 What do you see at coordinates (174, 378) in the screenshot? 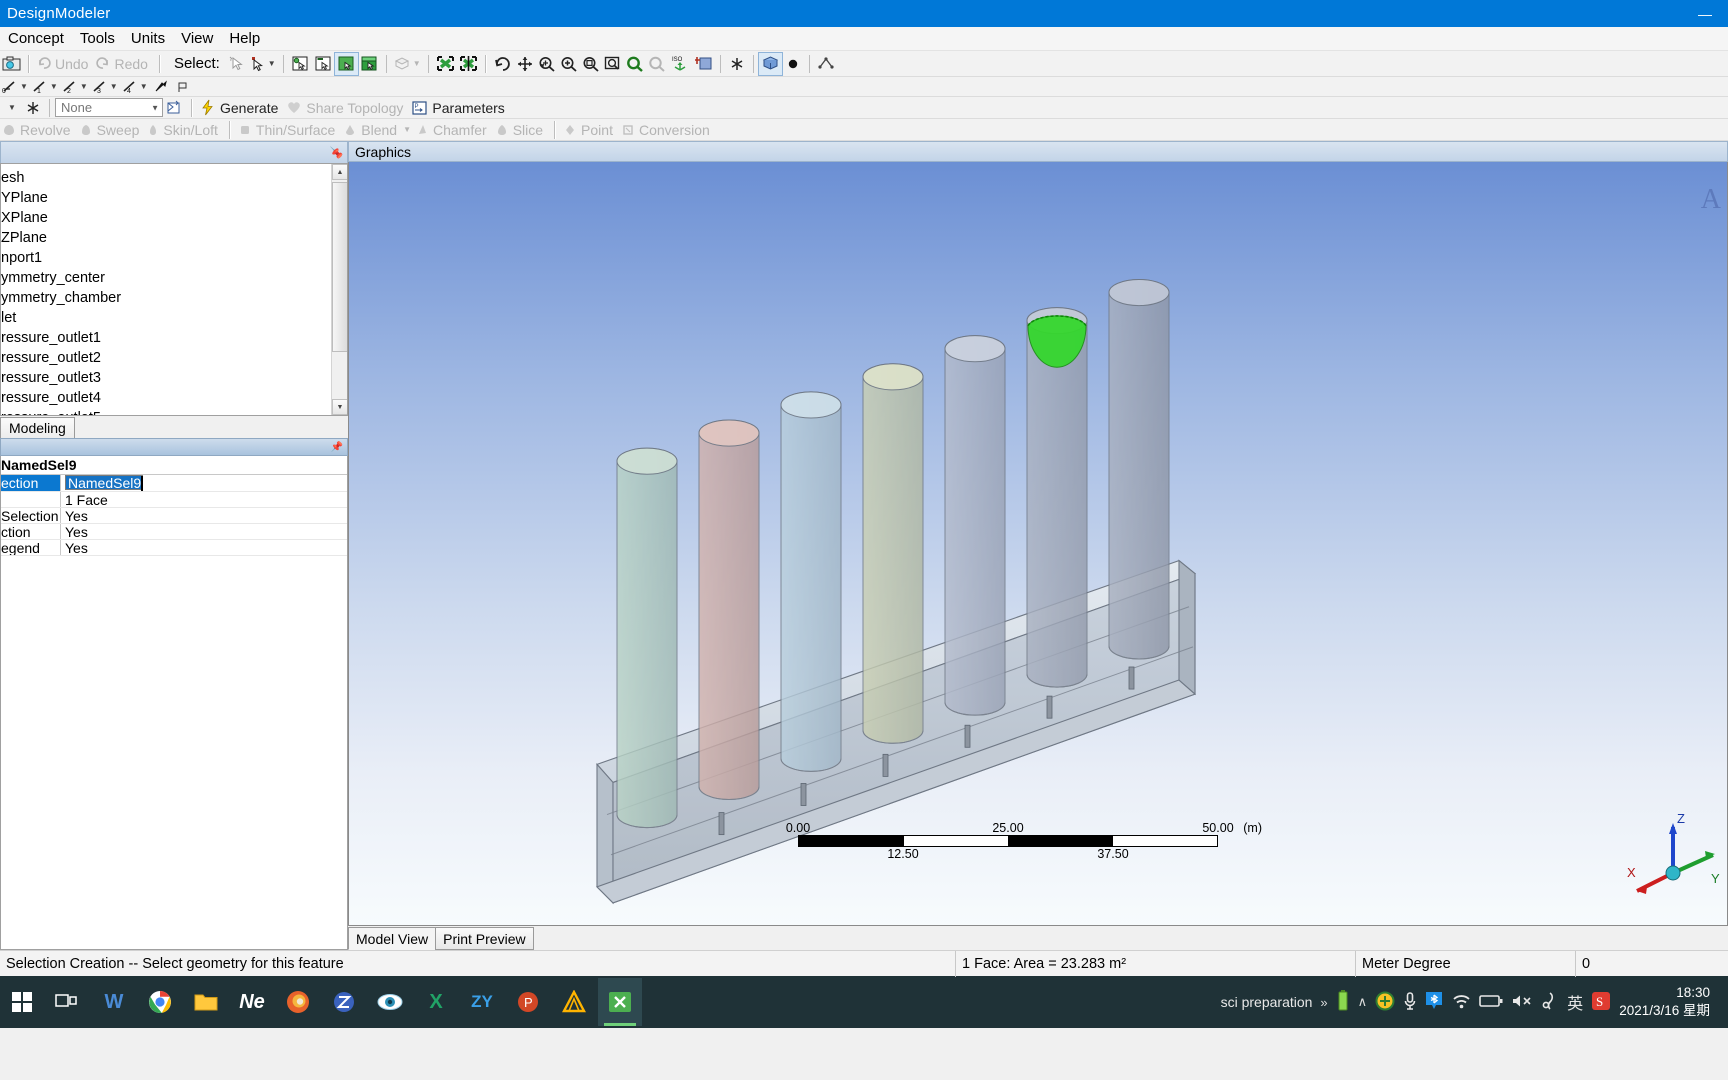
I see `tree-item: ressure_outlet3` at bounding box center [174, 378].